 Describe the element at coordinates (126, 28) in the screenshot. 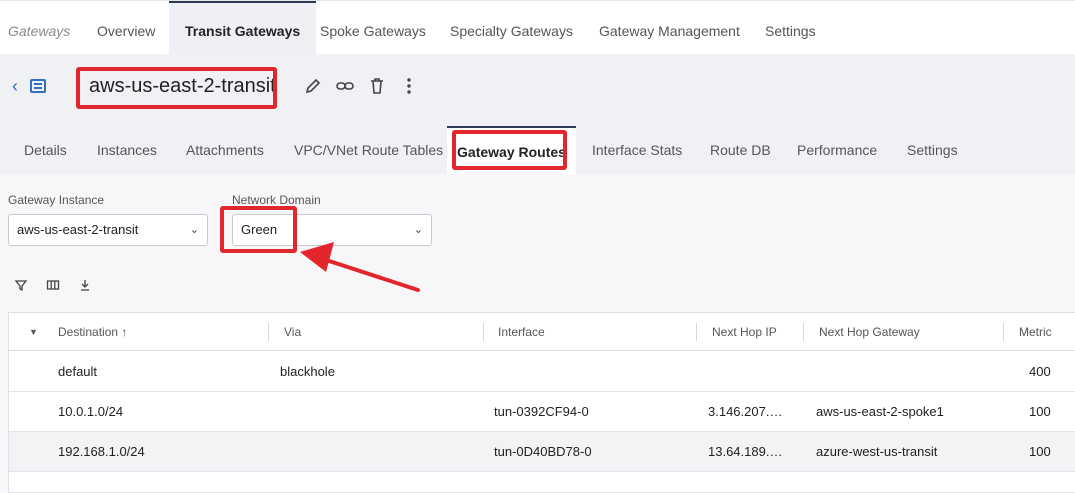

I see `nav-overview: Overview` at that location.